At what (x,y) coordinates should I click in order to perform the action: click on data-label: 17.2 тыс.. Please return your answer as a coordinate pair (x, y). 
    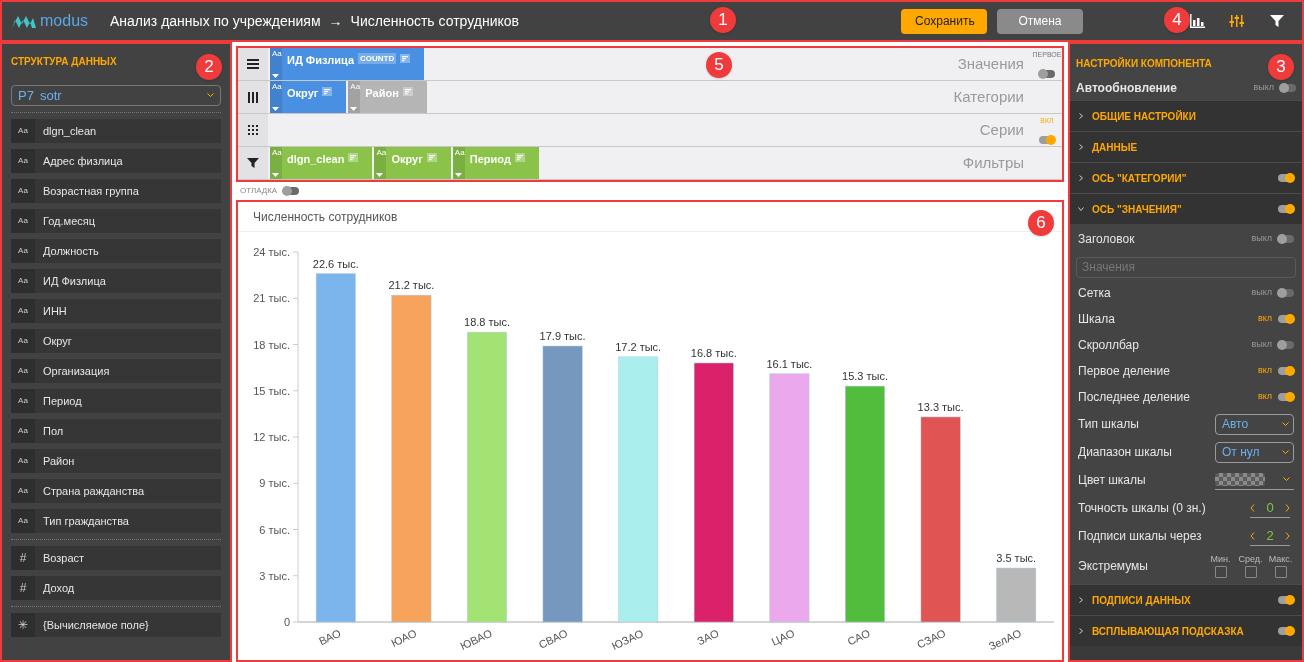
    Looking at the image, I should click on (638, 346).